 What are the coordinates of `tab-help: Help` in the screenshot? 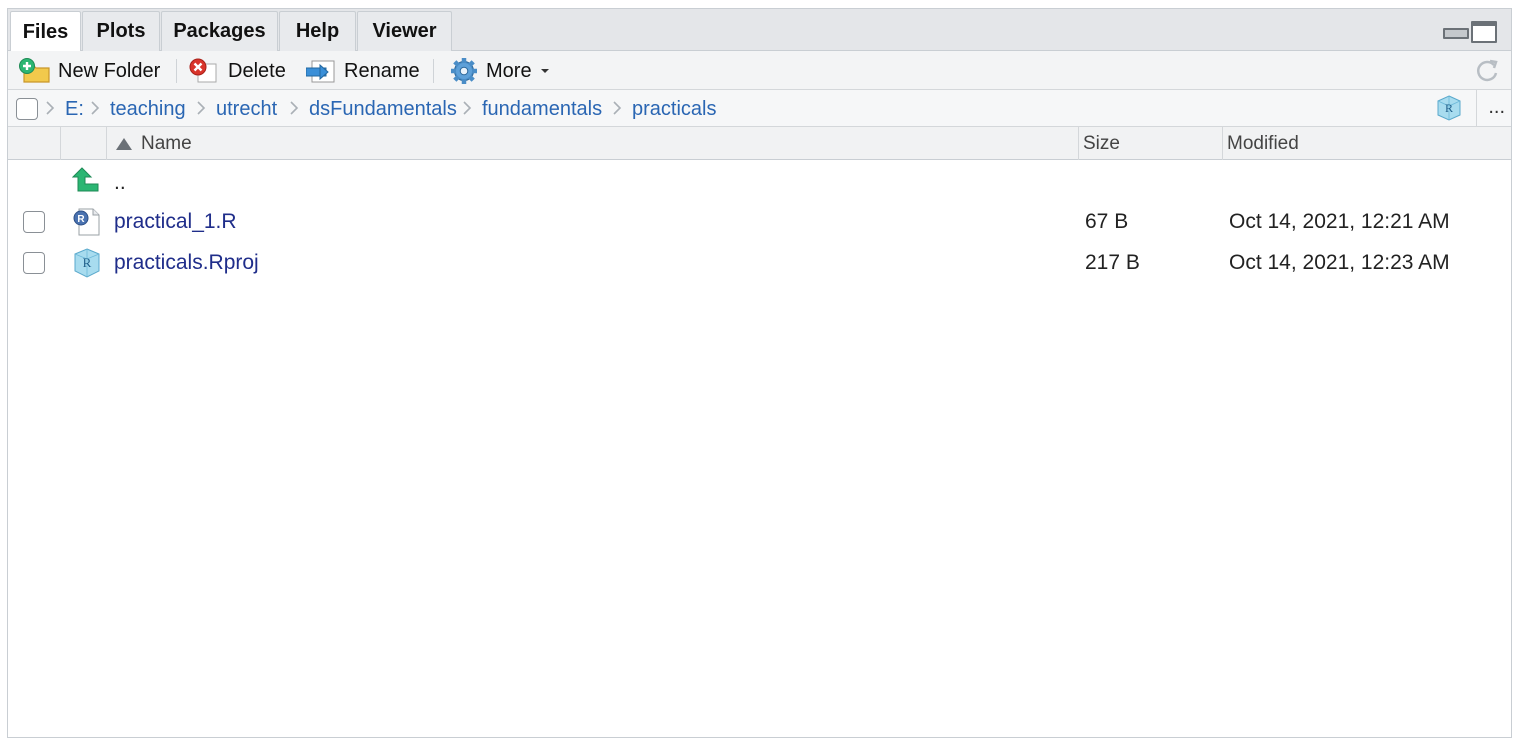 It's located at (317, 31).